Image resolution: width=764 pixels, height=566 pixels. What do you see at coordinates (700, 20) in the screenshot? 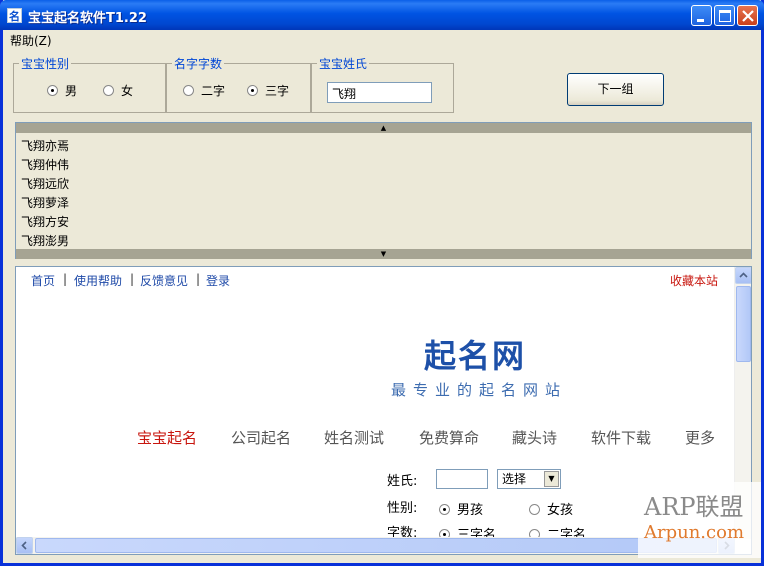
I see `minimize-icon` at bounding box center [700, 20].